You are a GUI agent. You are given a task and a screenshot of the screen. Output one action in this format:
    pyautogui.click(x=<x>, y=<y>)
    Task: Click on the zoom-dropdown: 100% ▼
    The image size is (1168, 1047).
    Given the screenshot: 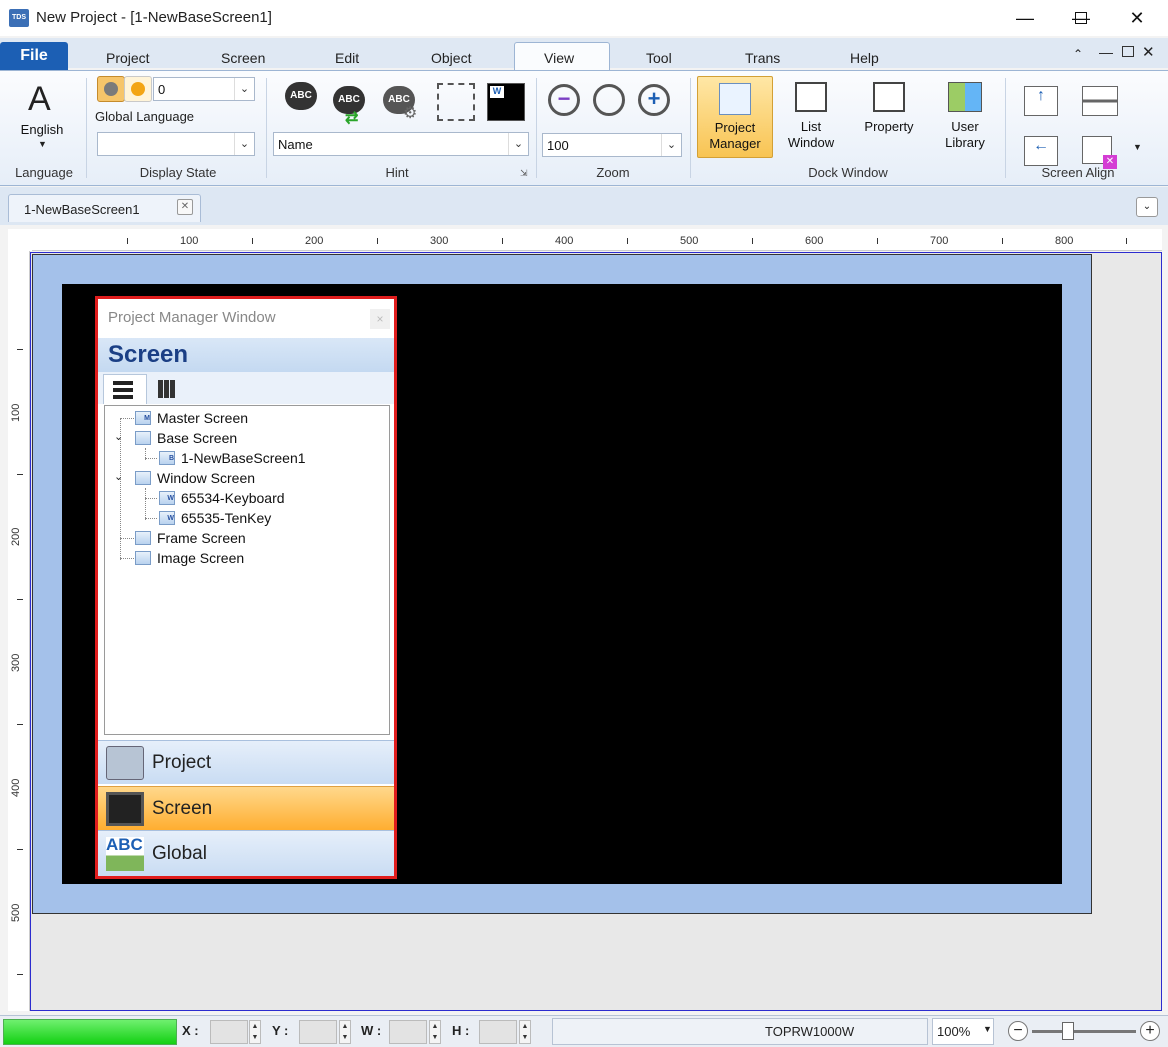 What is the action you would take?
    pyautogui.click(x=963, y=1031)
    